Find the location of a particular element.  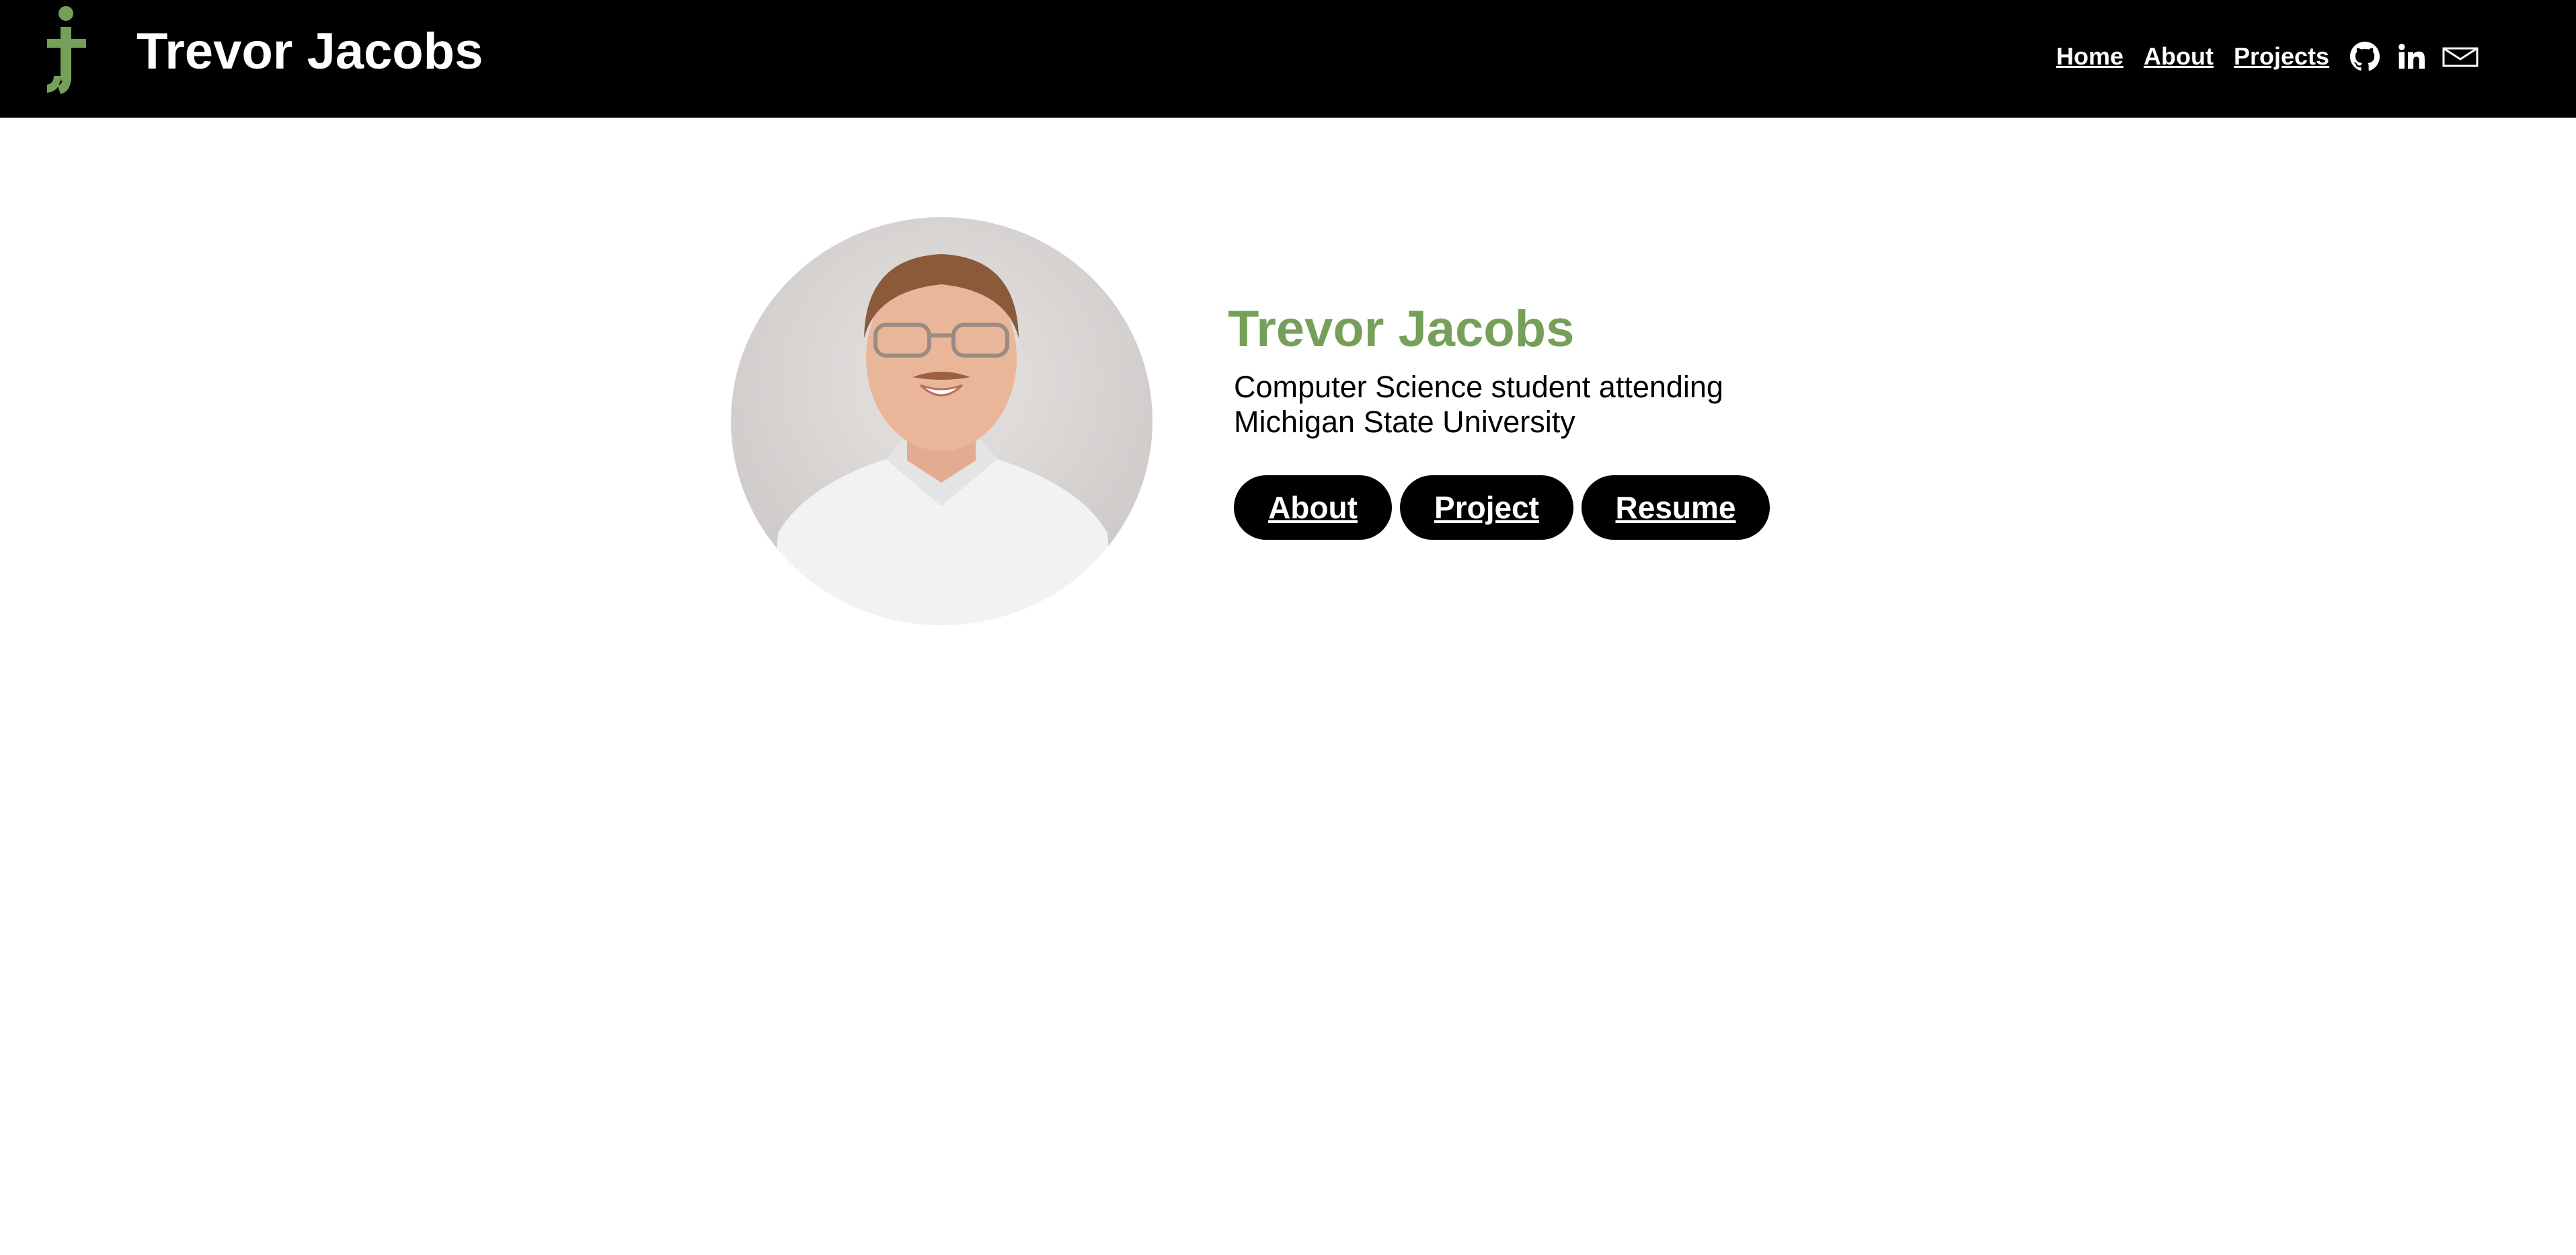

main-nav: Home About Projects is located at coordinates (2276, 57).